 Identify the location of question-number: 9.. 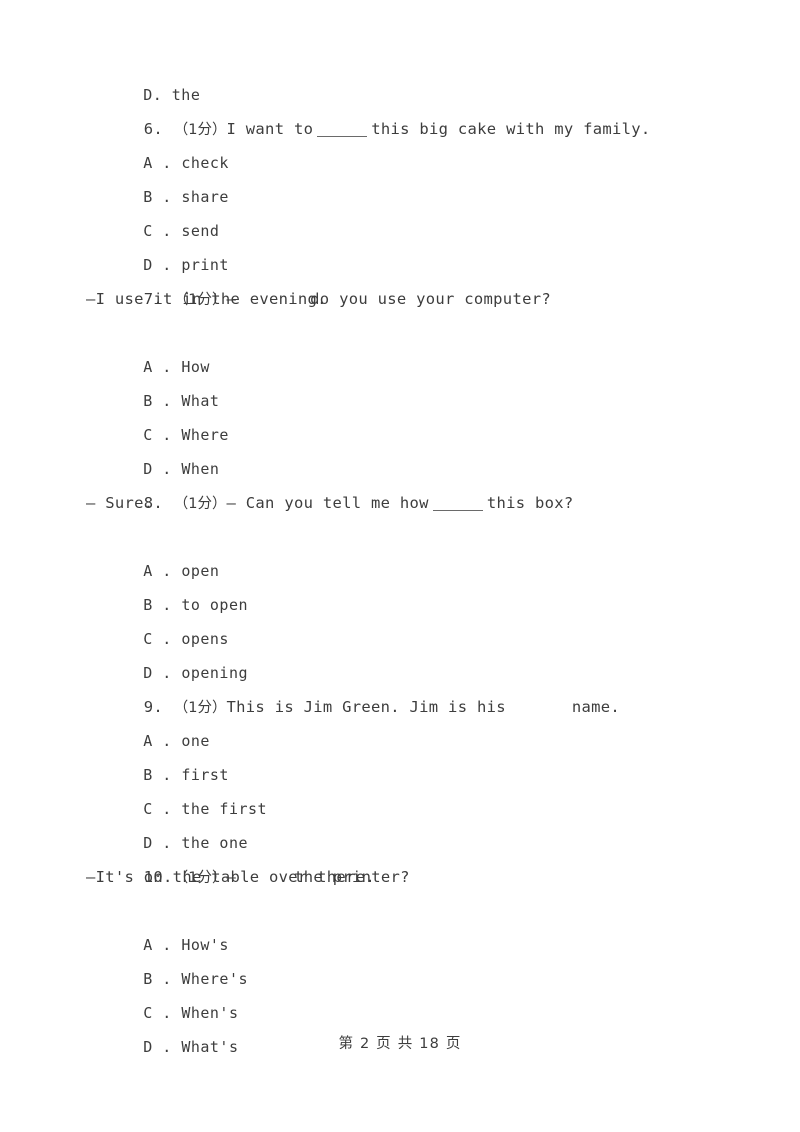
(153, 707).